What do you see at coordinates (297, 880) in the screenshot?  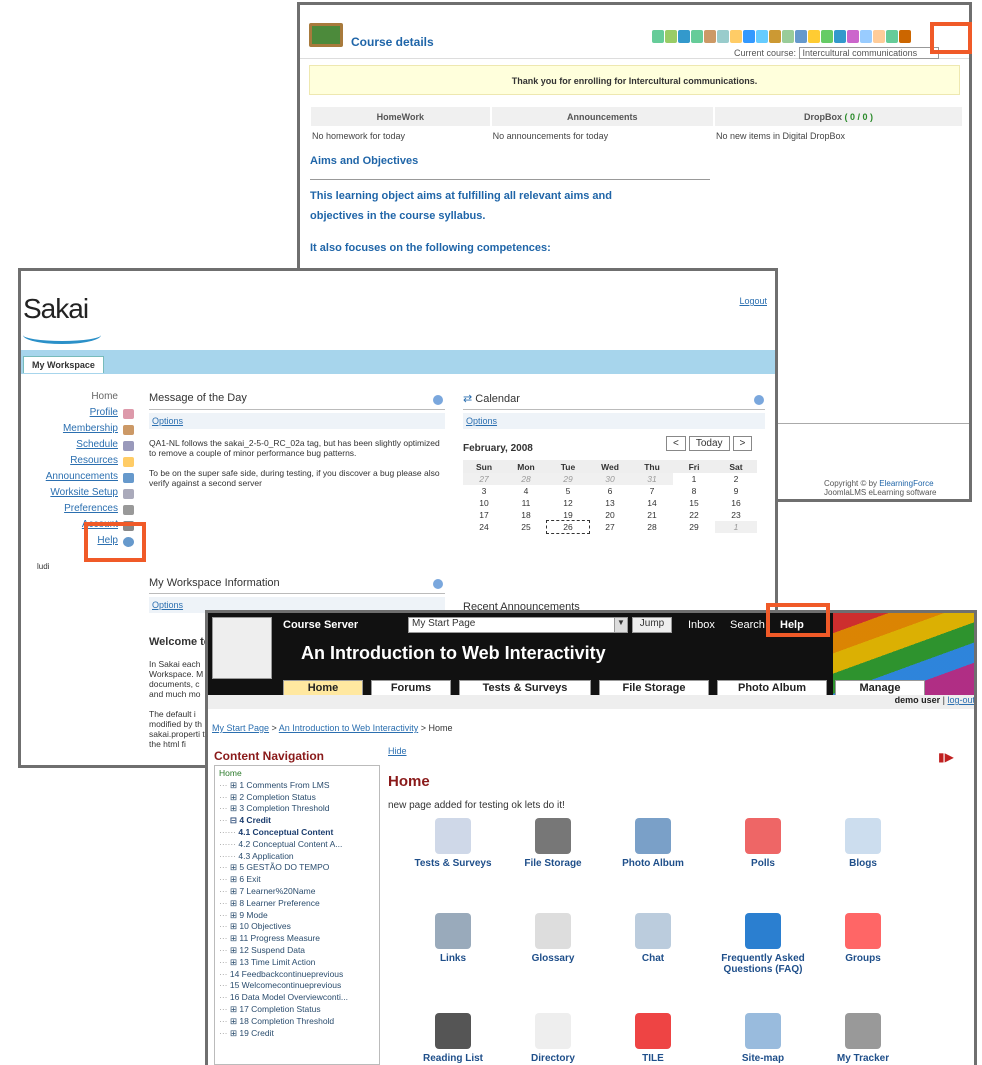 I see `tree-item: ··· ⊞ 6 Exit` at bounding box center [297, 880].